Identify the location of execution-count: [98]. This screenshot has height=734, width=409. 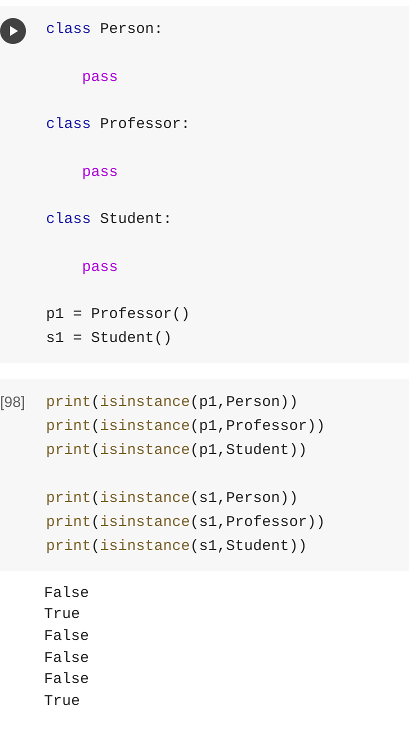
(13, 403).